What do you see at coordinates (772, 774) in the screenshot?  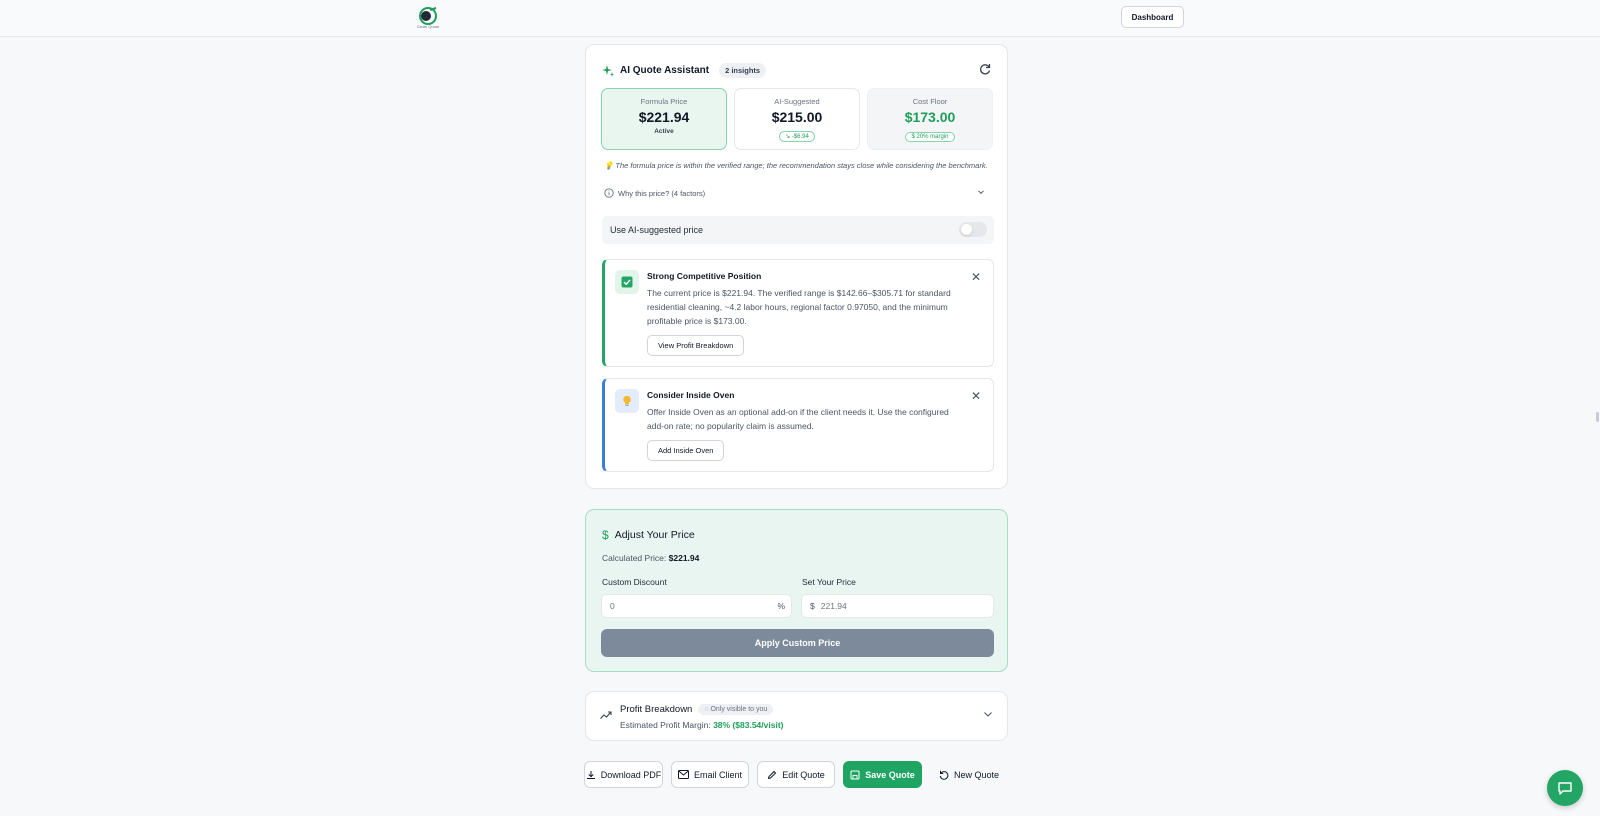 I see `pencil-icon` at bounding box center [772, 774].